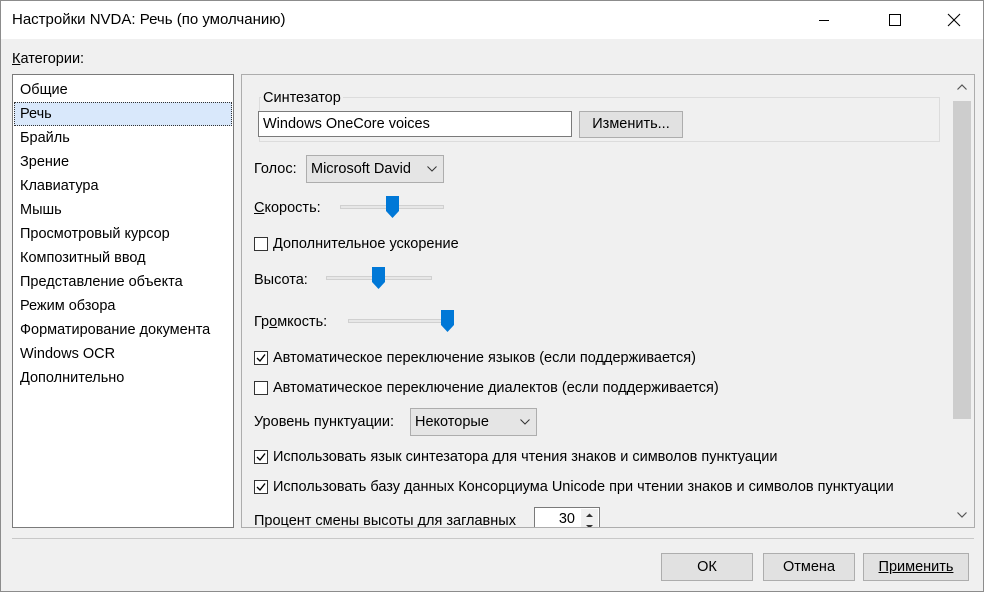  I want to click on minimize-button, so click(824, 20).